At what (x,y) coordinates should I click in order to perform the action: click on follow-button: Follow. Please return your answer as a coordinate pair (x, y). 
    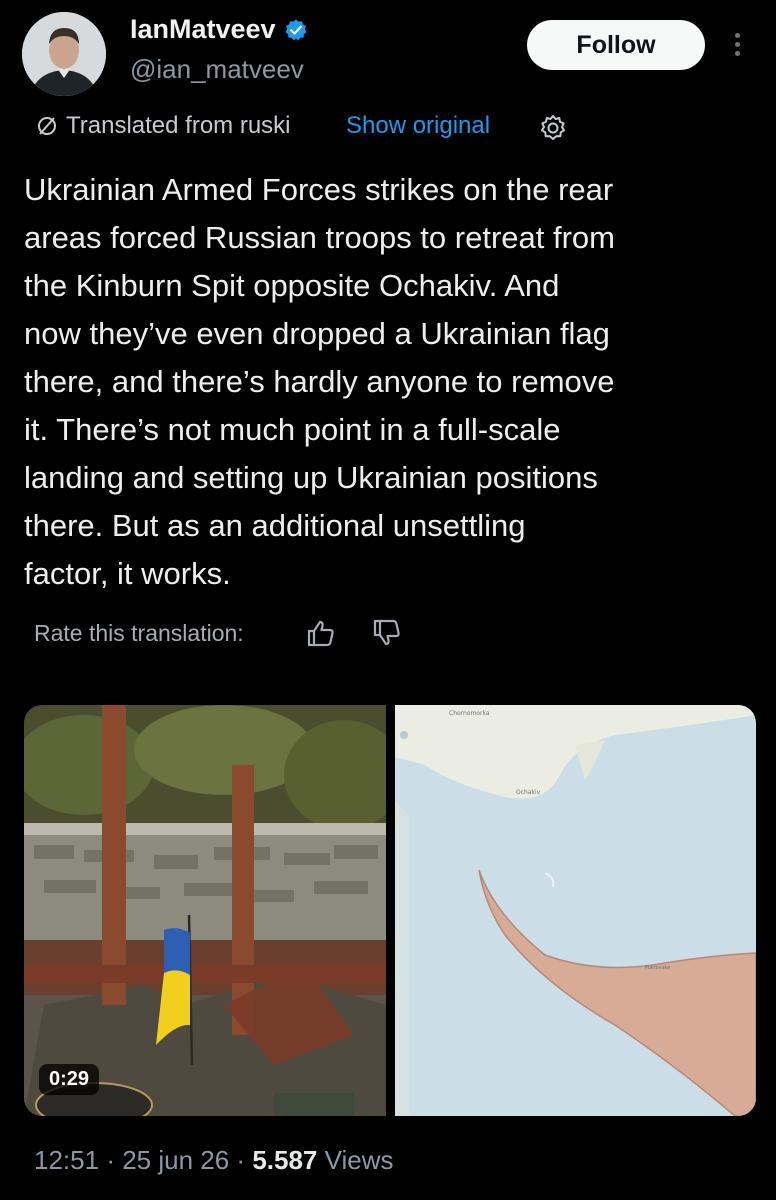
    Looking at the image, I should click on (616, 45).